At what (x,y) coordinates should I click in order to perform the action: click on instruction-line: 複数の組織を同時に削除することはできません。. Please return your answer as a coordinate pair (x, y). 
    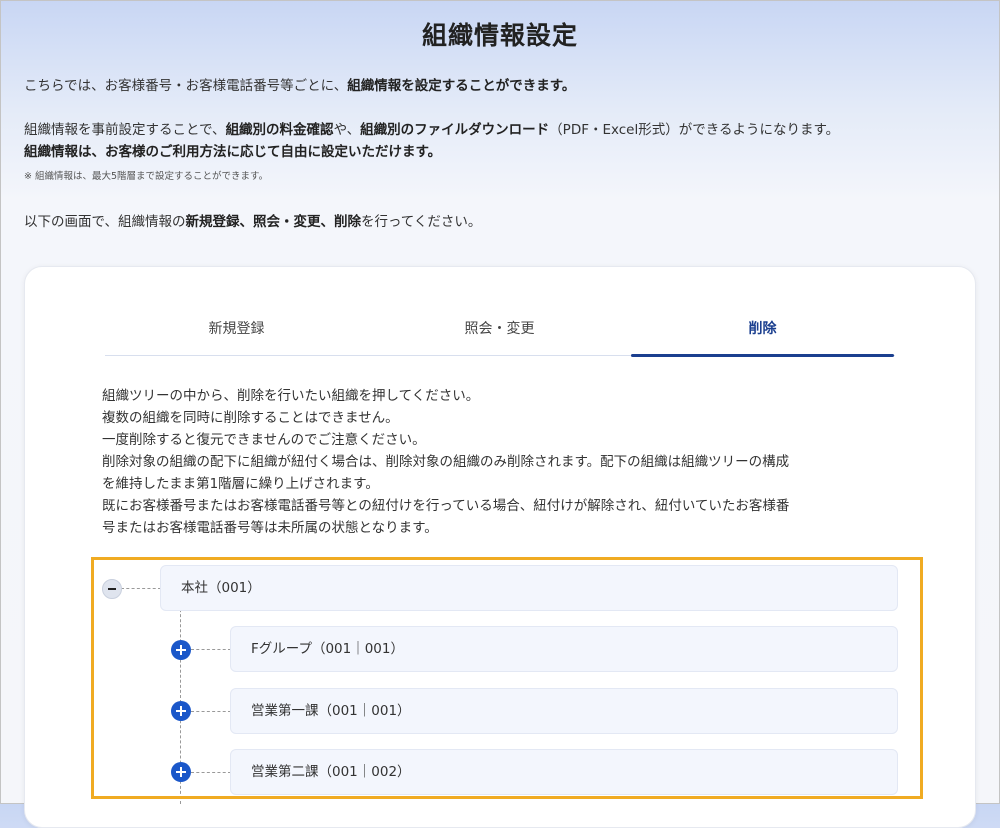
    Looking at the image, I should click on (250, 418).